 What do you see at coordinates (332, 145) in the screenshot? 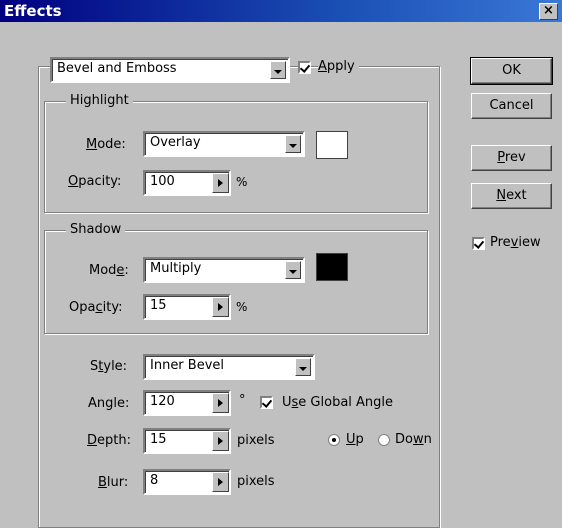
I see `highlight-color-swatch` at bounding box center [332, 145].